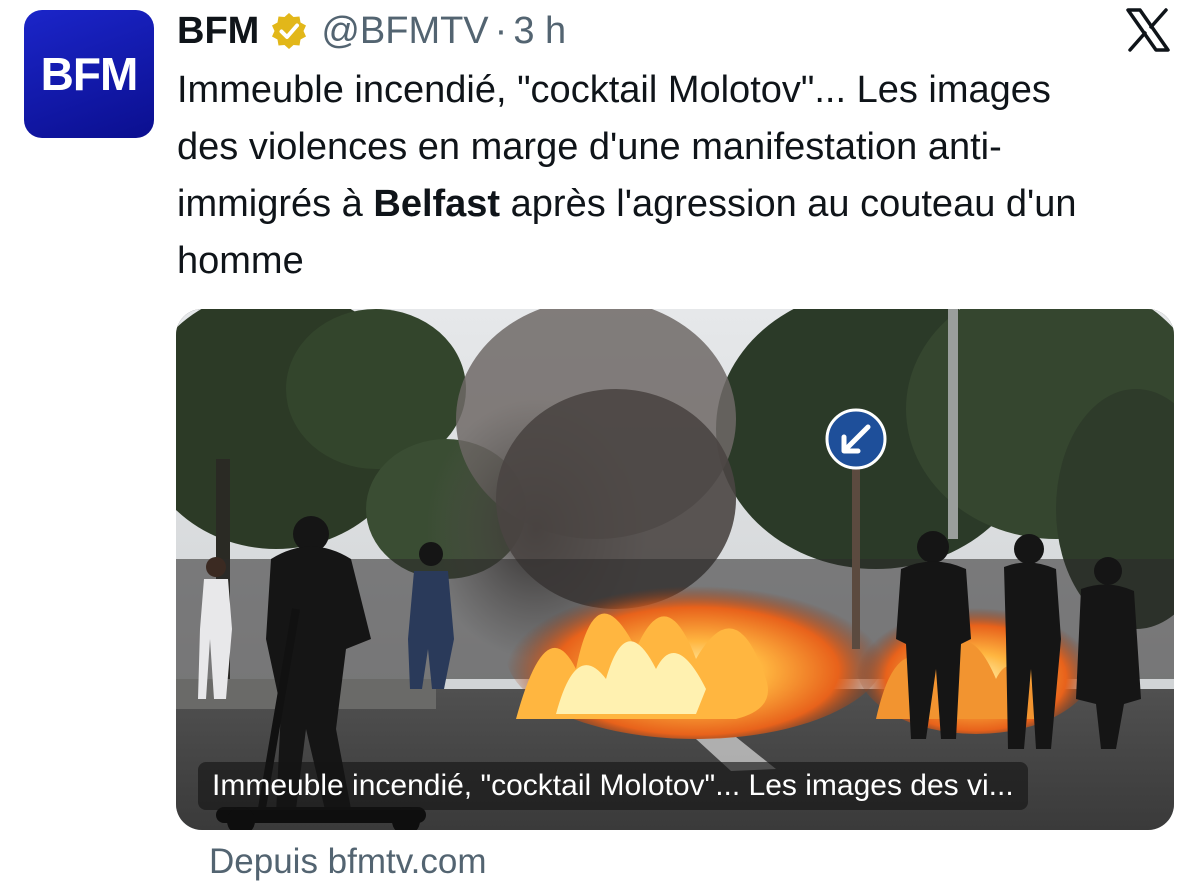 The image size is (1200, 896). Describe the element at coordinates (289, 31) in the screenshot. I see `verified-badge-icon` at that location.